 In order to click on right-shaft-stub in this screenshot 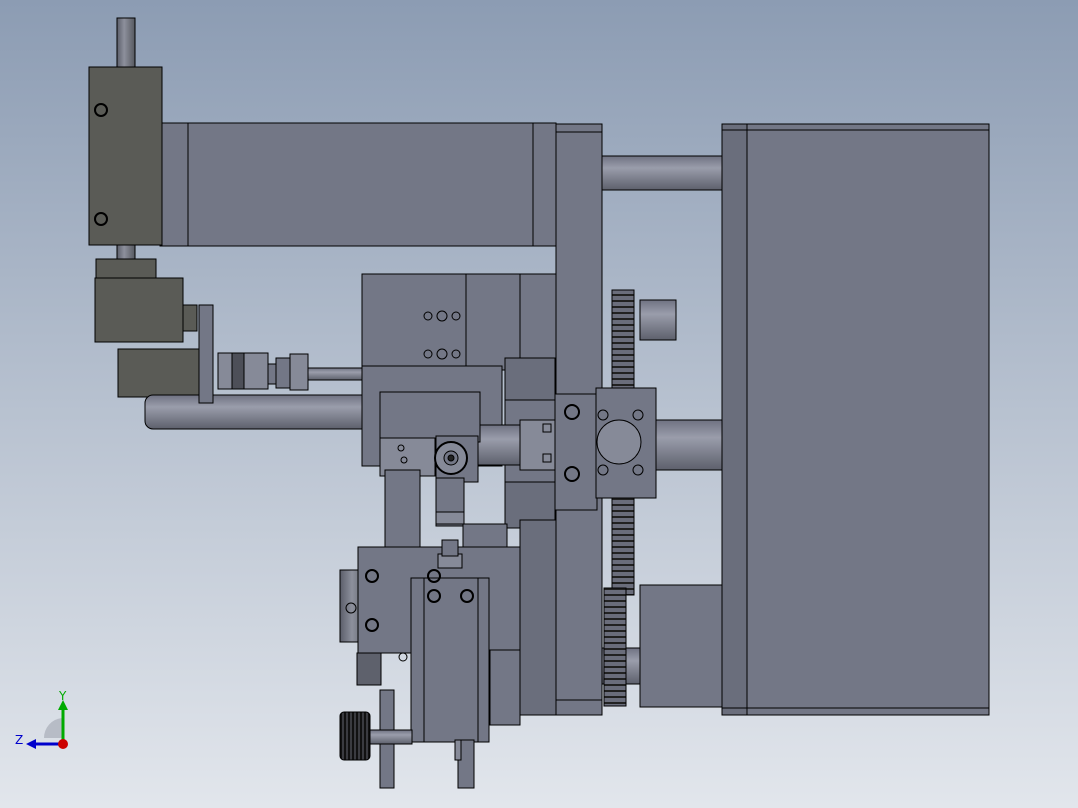, I will do `click(658, 320)`.